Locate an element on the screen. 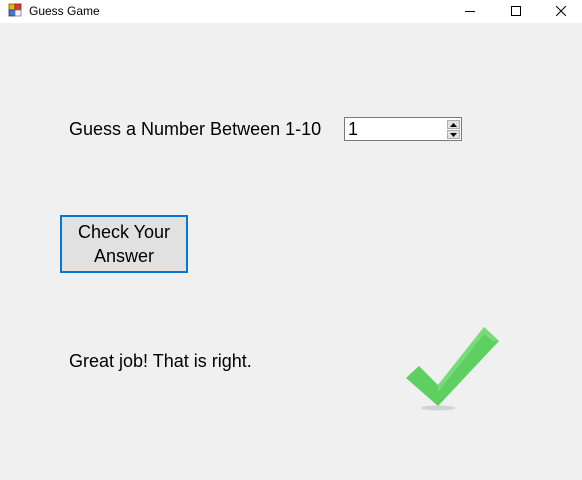  check-answer-button: Check Your Answer is located at coordinates (124, 244).